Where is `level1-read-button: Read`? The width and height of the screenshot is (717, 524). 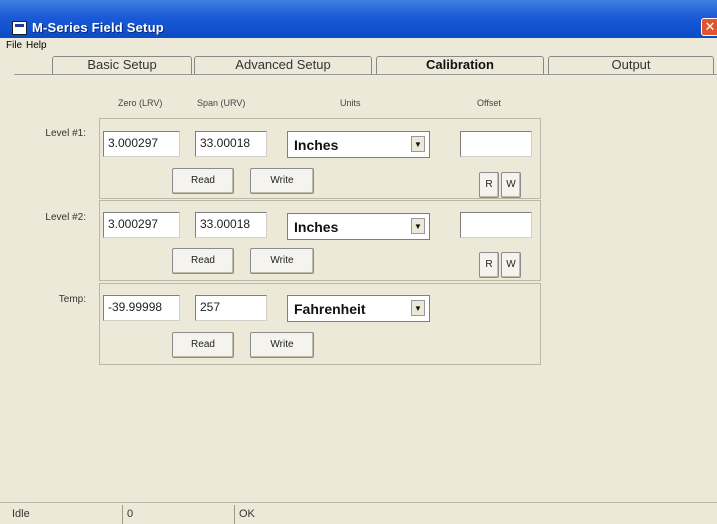
level1-read-button: Read is located at coordinates (203, 181).